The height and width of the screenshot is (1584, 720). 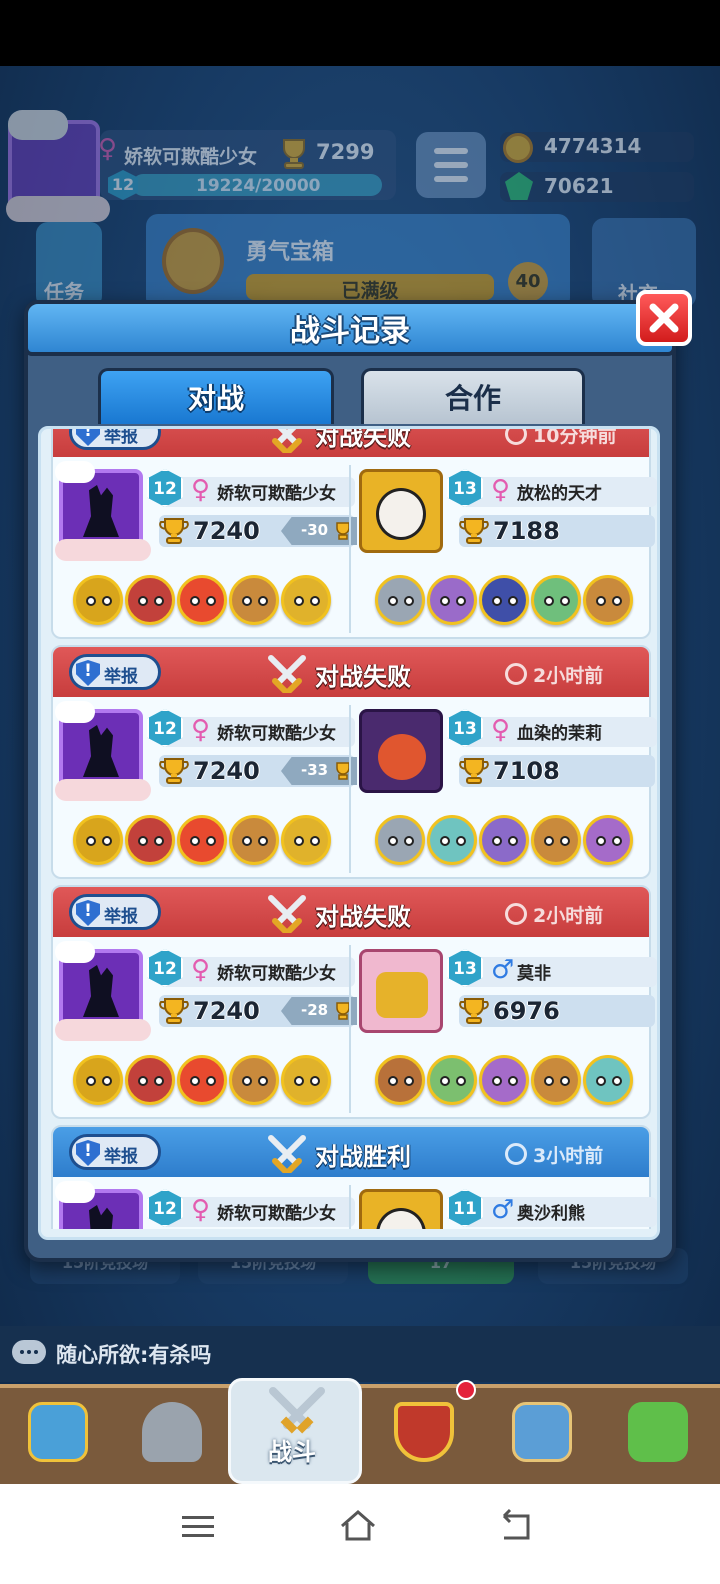 What do you see at coordinates (451, 165) in the screenshot?
I see `menu-button` at bounding box center [451, 165].